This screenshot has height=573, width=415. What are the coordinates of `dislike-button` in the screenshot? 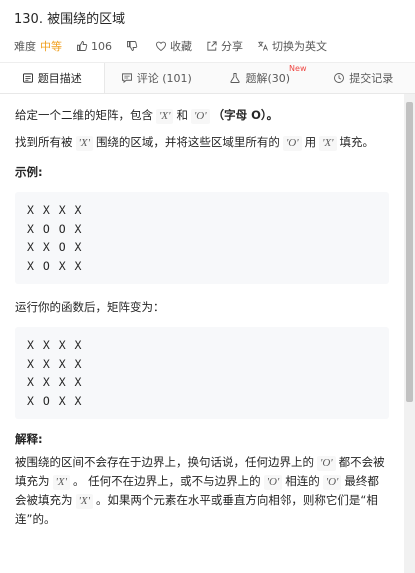 It's located at (133, 46).